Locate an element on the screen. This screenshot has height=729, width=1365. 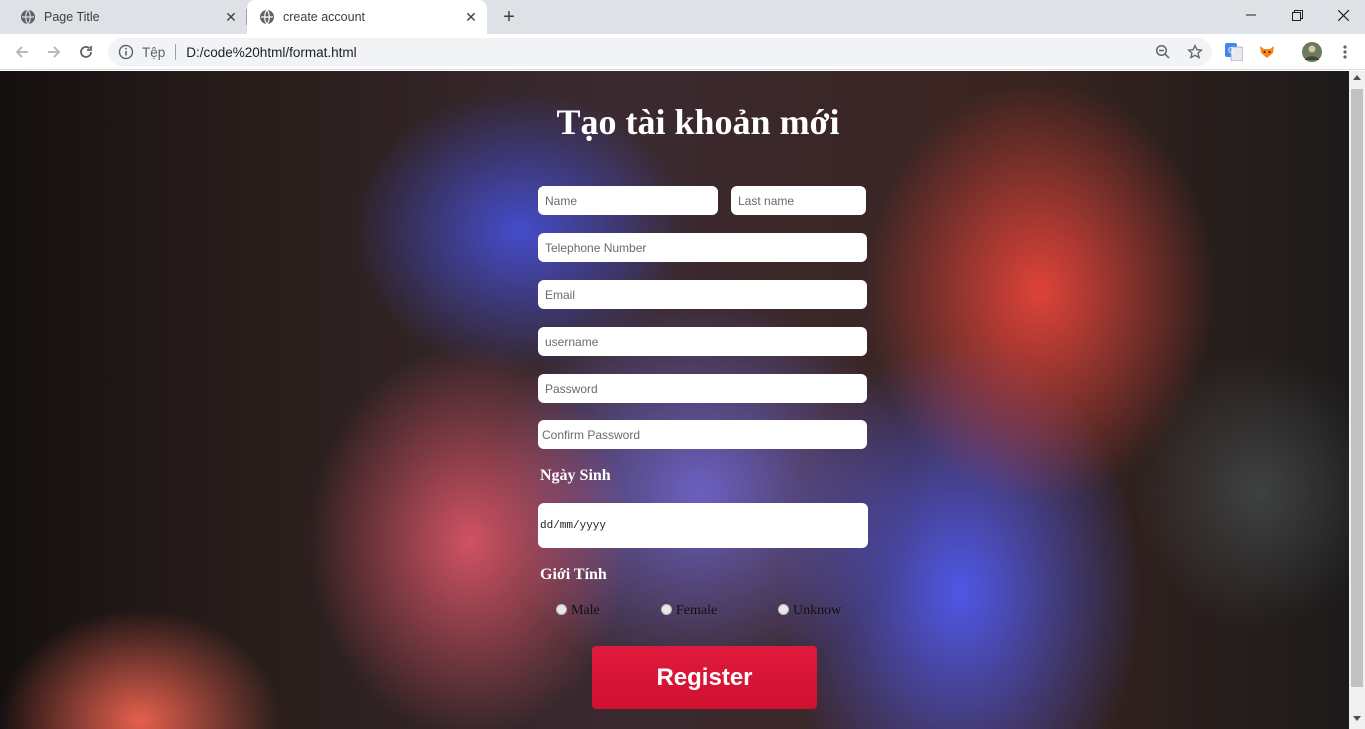
username-field is located at coordinates (702, 341).